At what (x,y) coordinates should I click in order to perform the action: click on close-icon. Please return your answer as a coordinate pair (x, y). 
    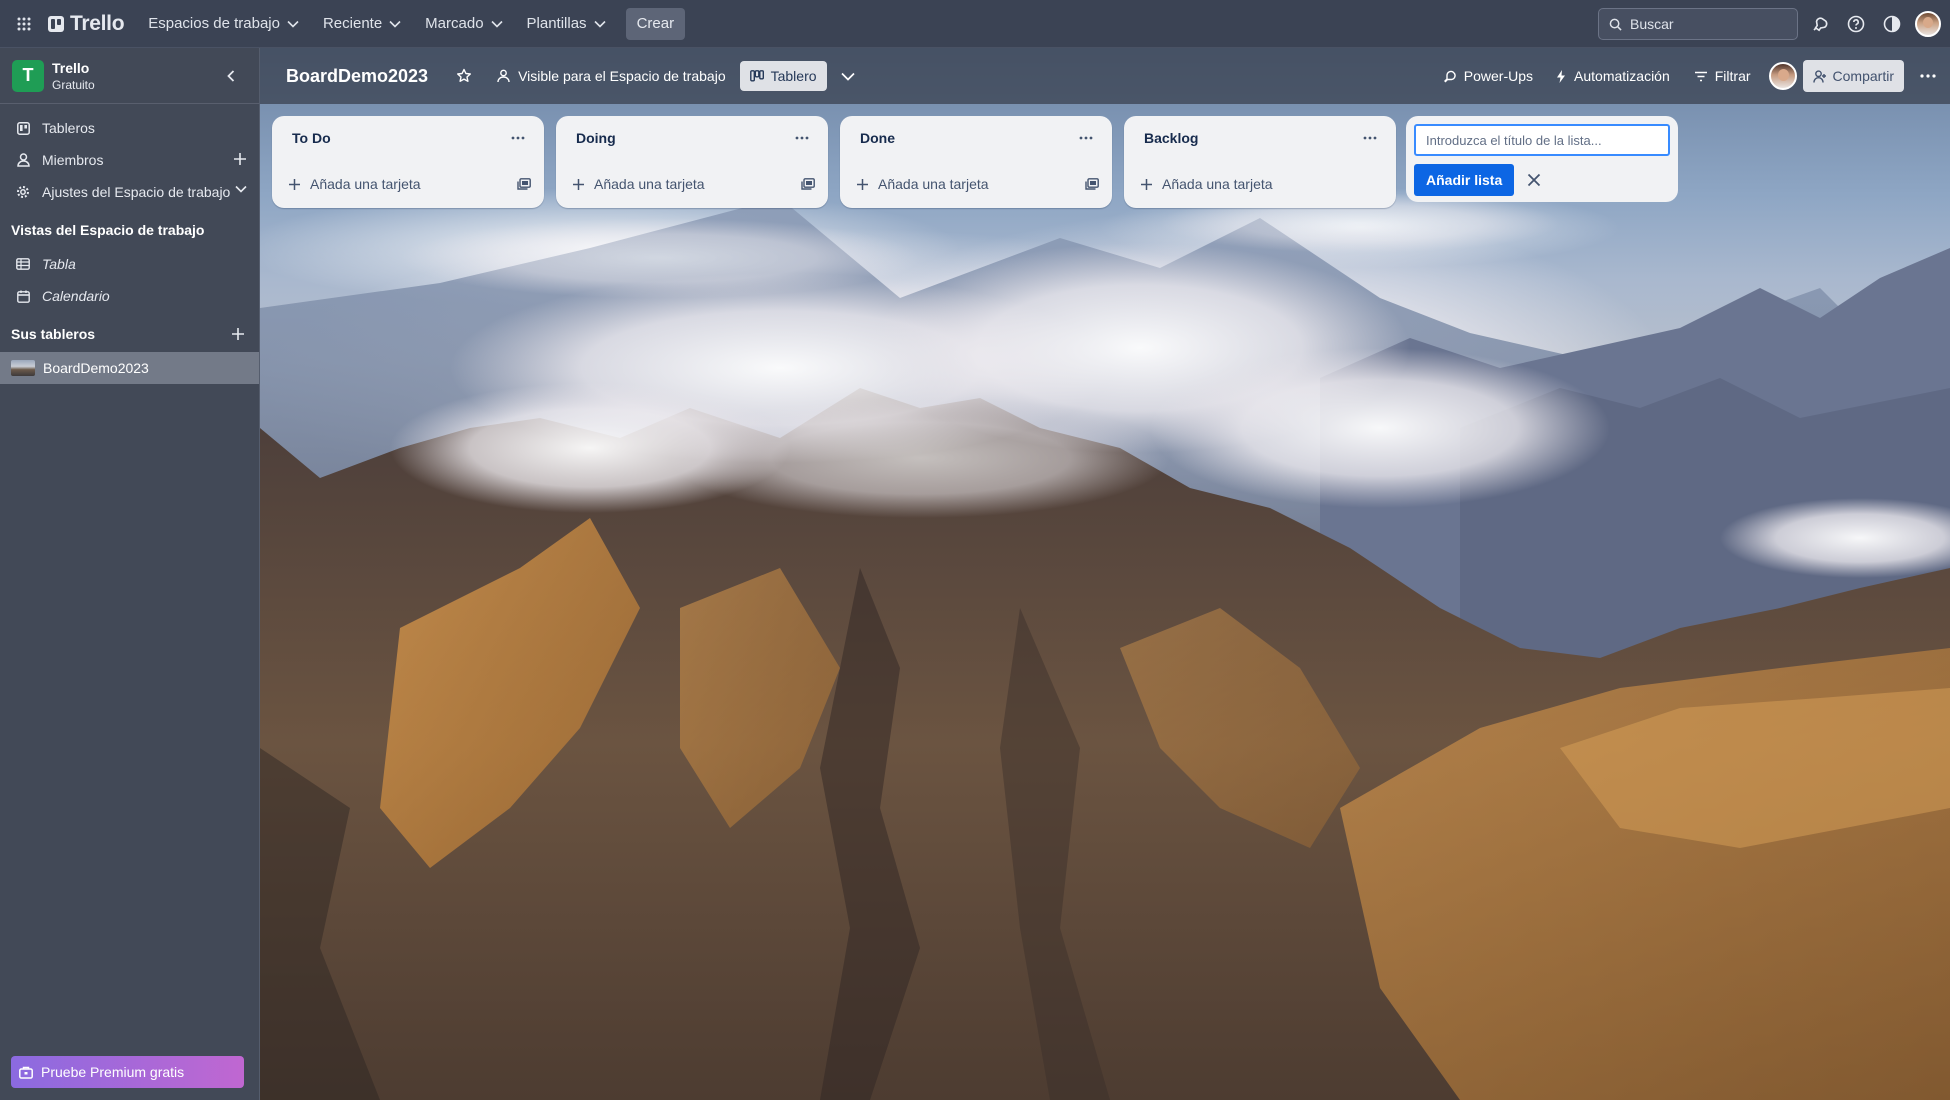
    Looking at the image, I should click on (1534, 180).